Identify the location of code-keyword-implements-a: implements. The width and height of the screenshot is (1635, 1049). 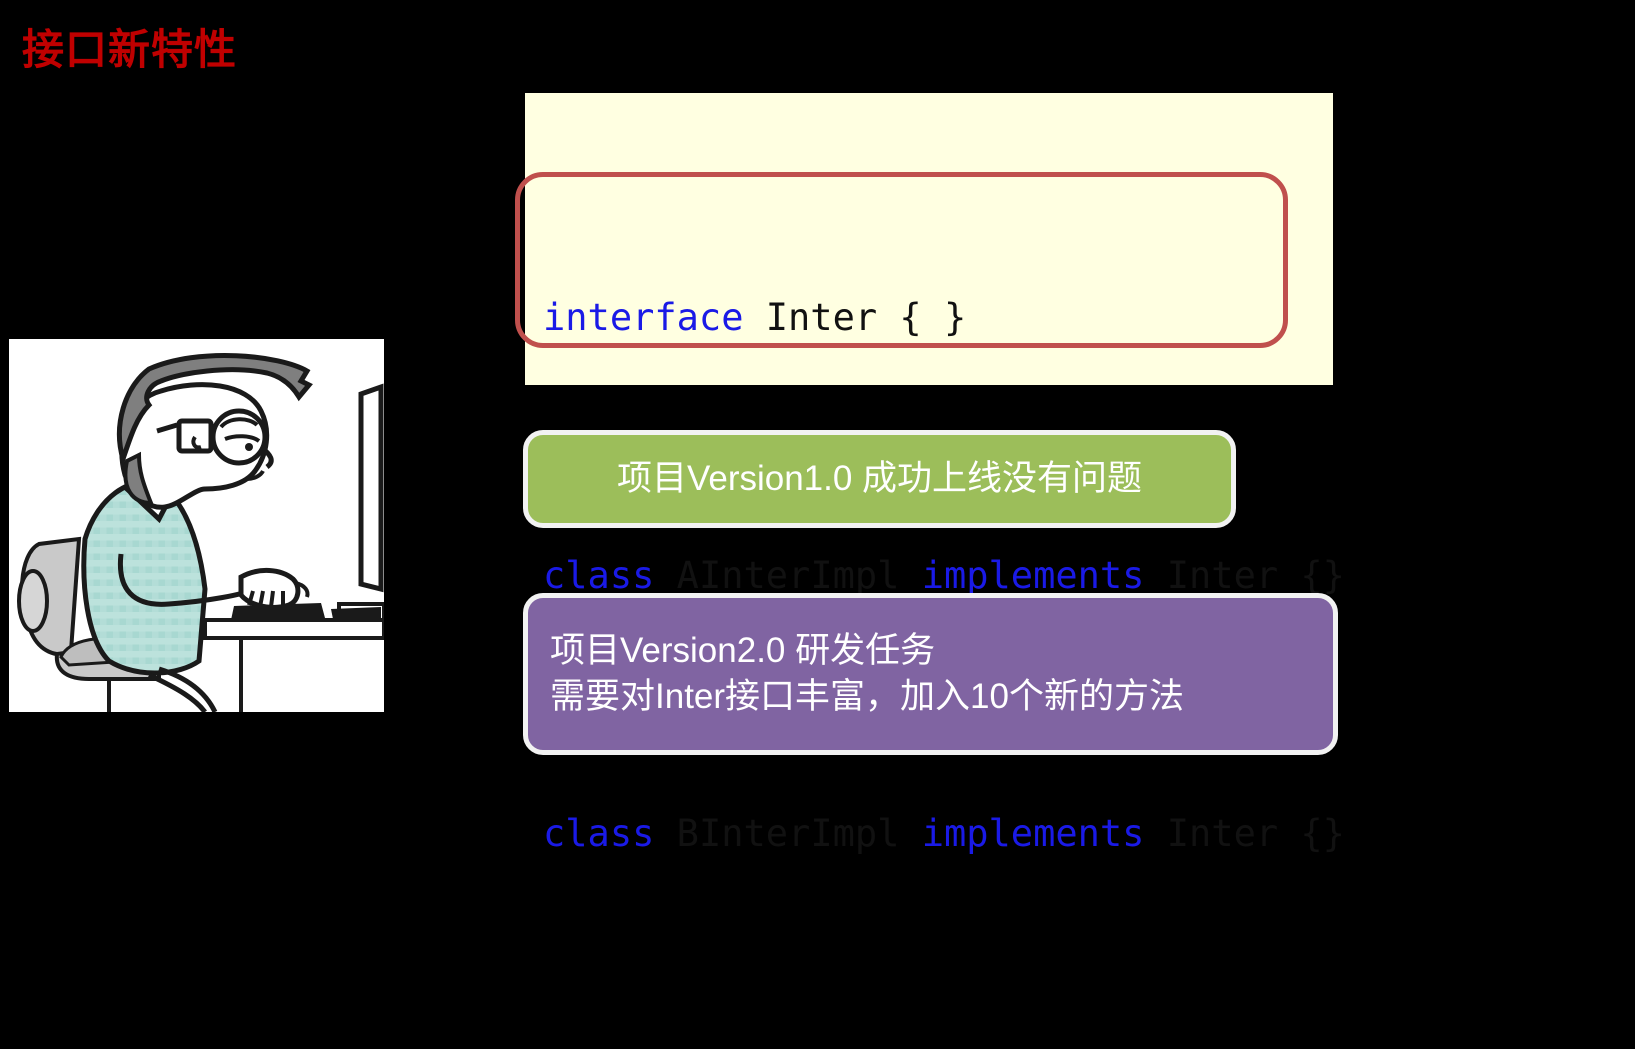
(1033, 575).